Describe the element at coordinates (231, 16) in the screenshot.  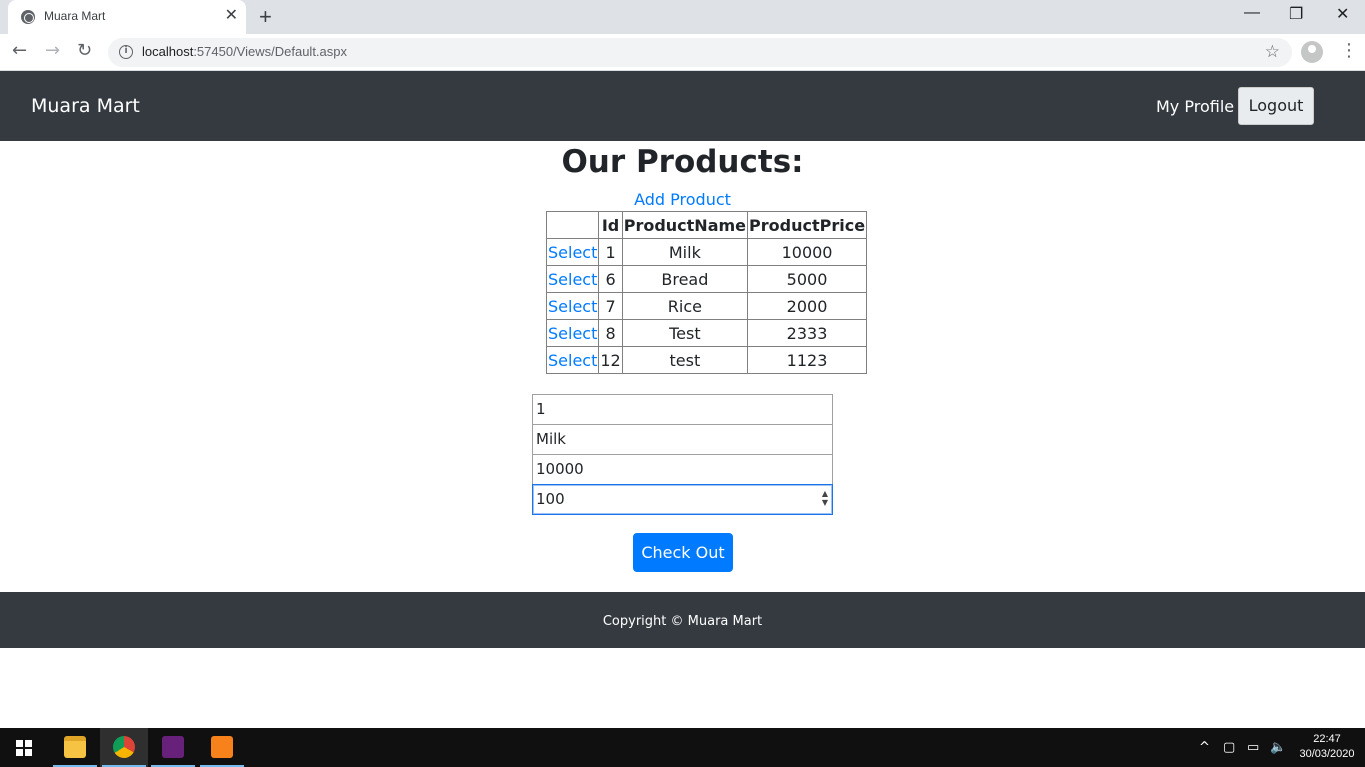
I see `tab-close-icon: ✕` at that location.